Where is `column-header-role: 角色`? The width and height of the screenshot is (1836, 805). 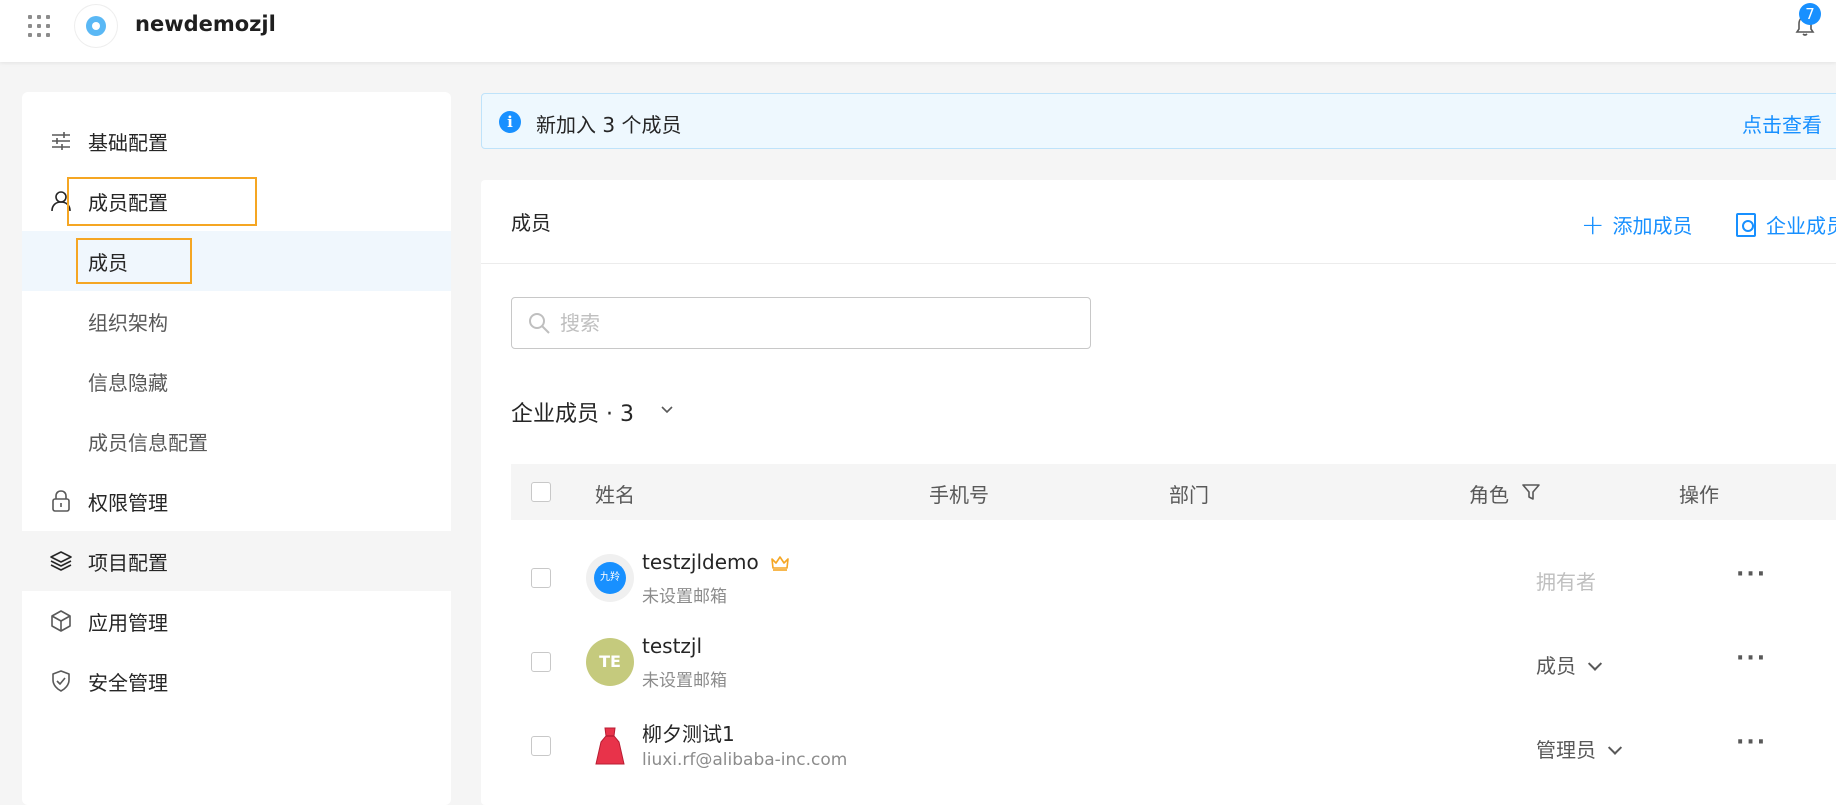 column-header-role: 角色 is located at coordinates (1489, 495).